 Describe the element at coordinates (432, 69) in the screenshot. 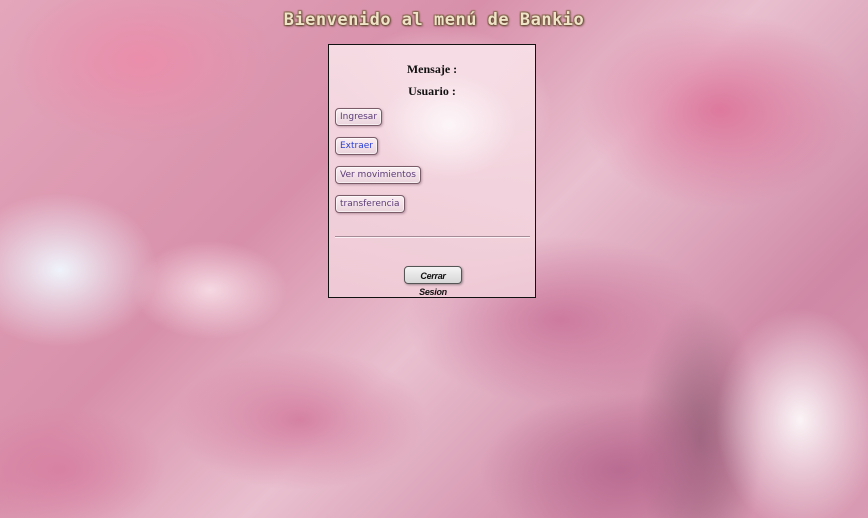

I see `message-label: Mensaje :` at that location.